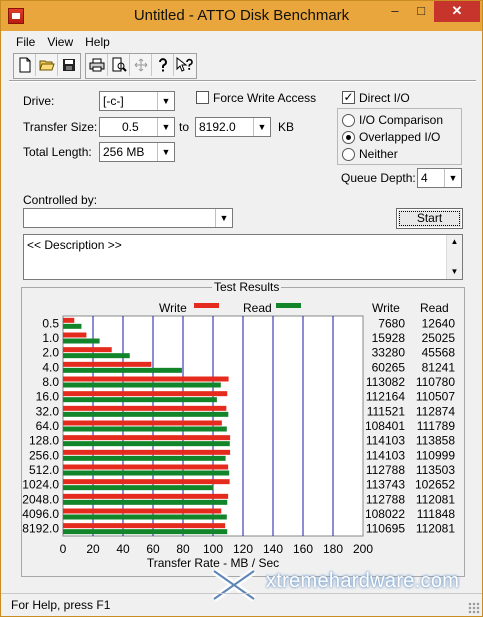 The height and width of the screenshot is (617, 483). Describe the element at coordinates (184, 127) in the screenshot. I see `transfer-to-label: to` at that location.